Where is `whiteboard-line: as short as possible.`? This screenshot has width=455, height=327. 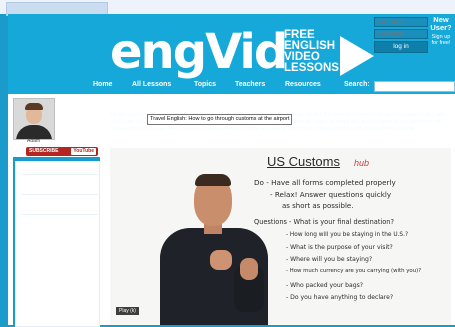
whiteboard-line: as short as possible. is located at coordinates (318, 206).